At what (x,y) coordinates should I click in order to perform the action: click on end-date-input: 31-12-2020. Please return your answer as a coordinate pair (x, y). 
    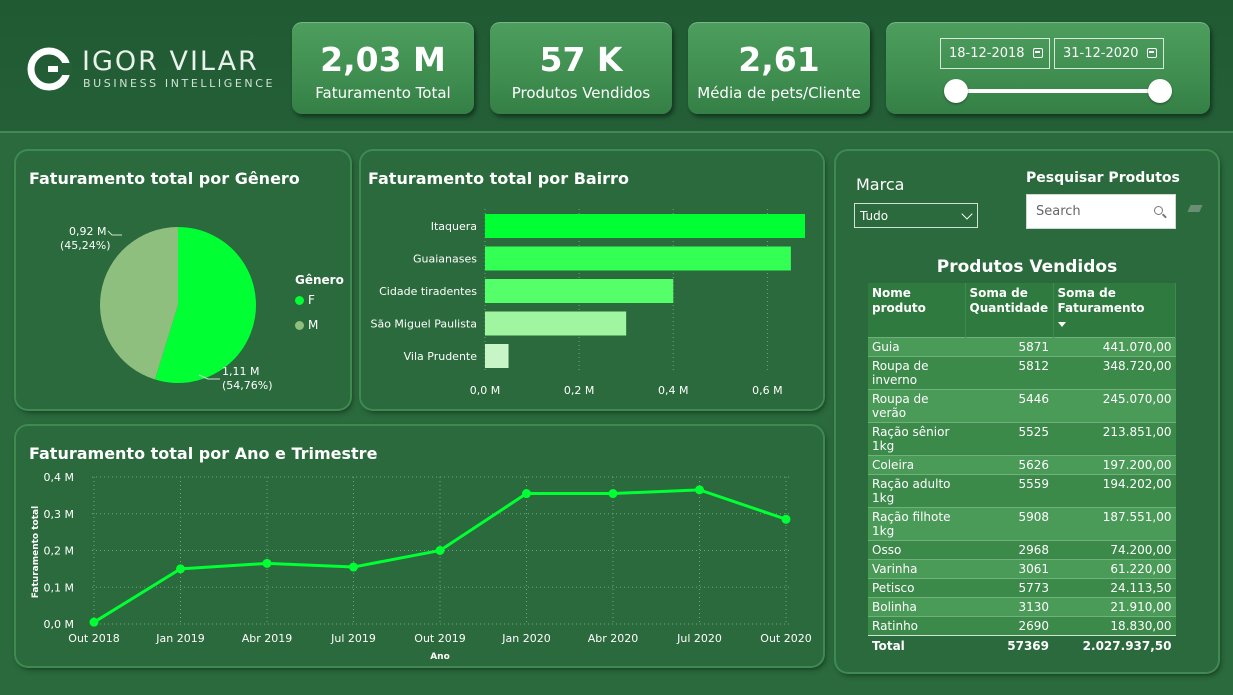
    Looking at the image, I should click on (1109, 53).